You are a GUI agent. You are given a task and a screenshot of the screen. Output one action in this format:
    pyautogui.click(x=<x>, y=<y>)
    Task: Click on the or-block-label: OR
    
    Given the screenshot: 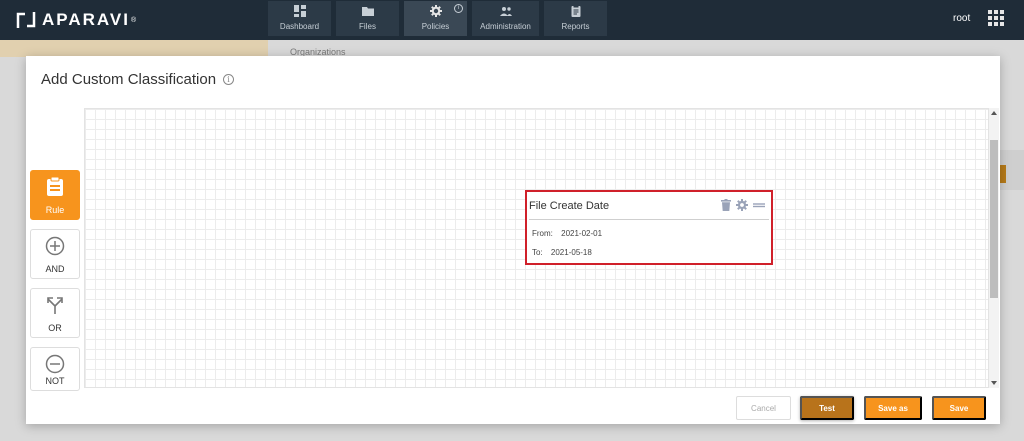 What is the action you would take?
    pyautogui.click(x=55, y=328)
    